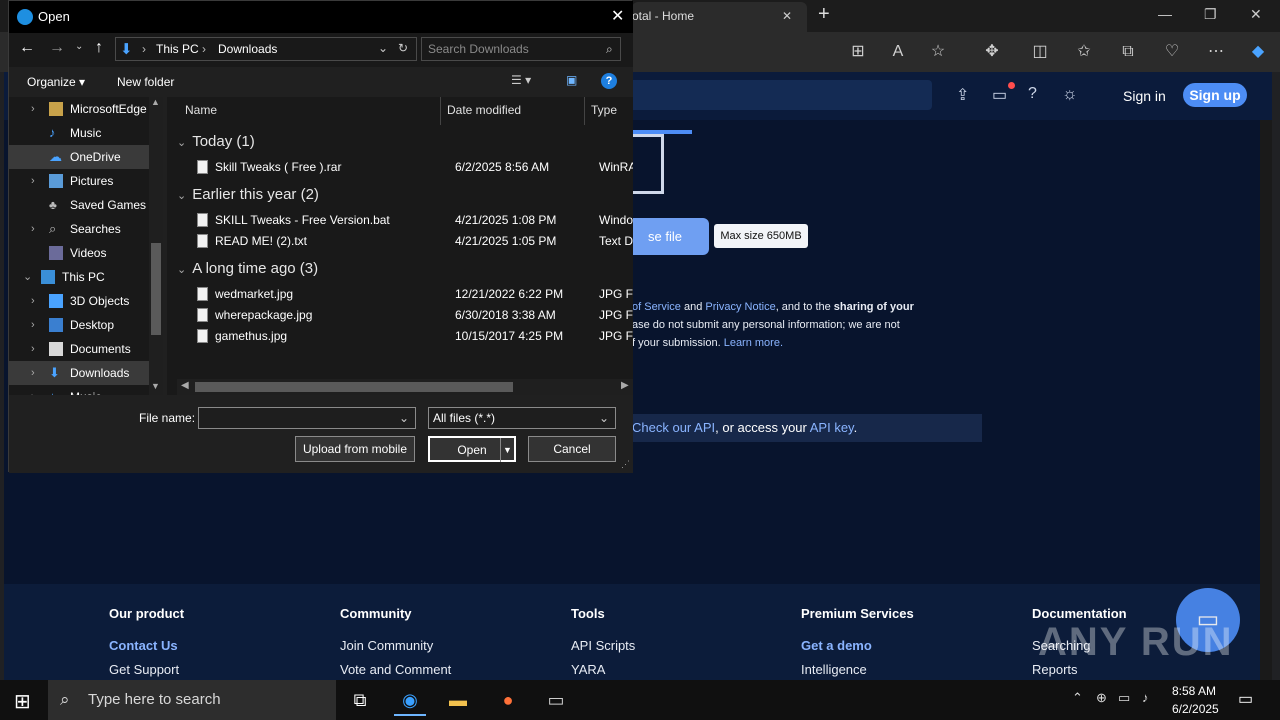  Describe the element at coordinates (1258, 52) in the screenshot. I see `copilot-icon: ◆` at that location.